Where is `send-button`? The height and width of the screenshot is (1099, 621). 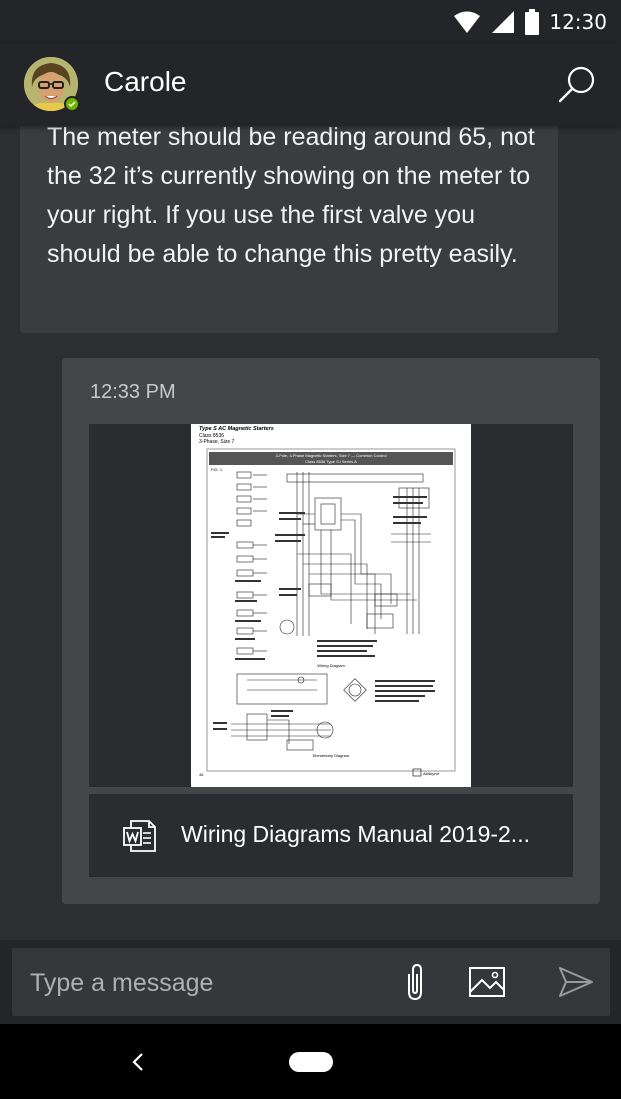
send-button is located at coordinates (576, 982).